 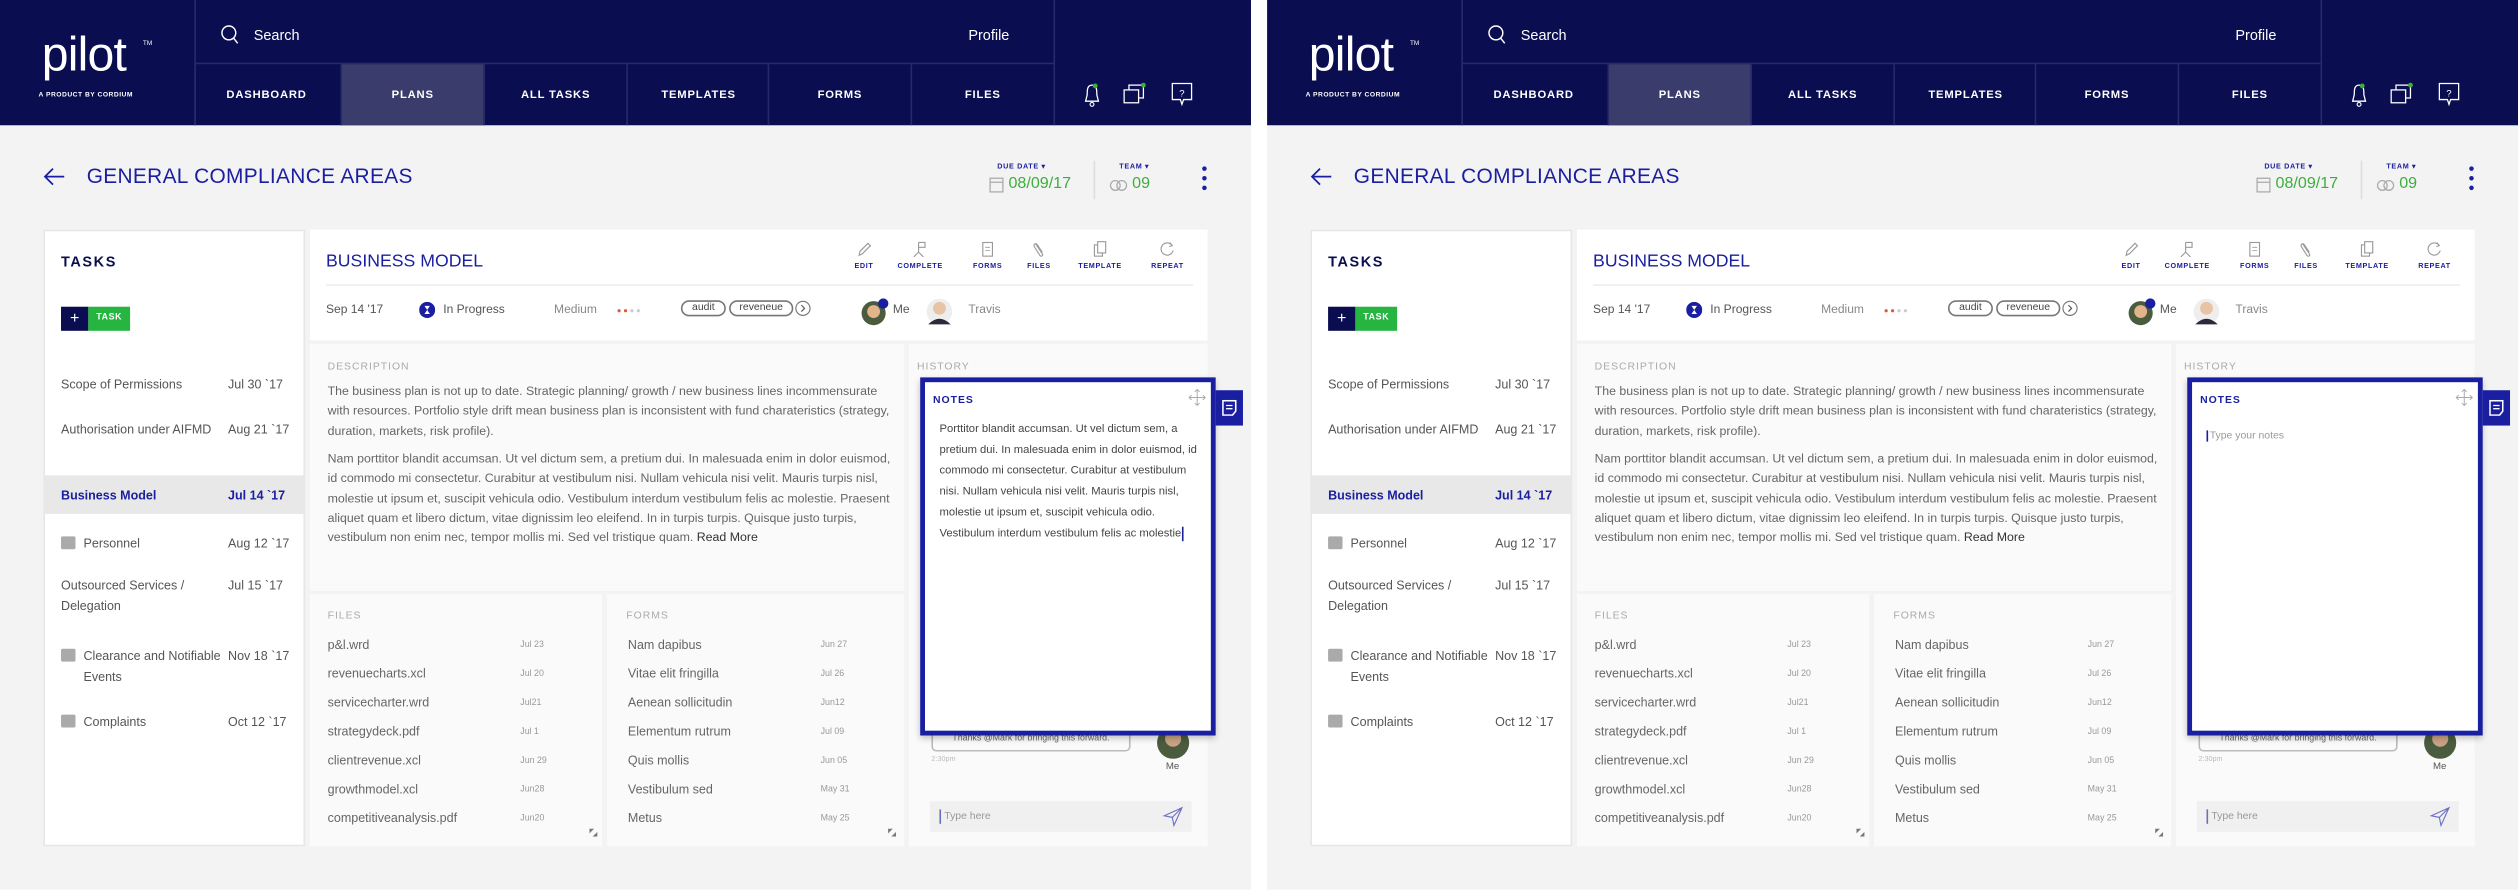 I want to click on file-row: clientrevenue.xcl Jun 29, so click(x=1723, y=762).